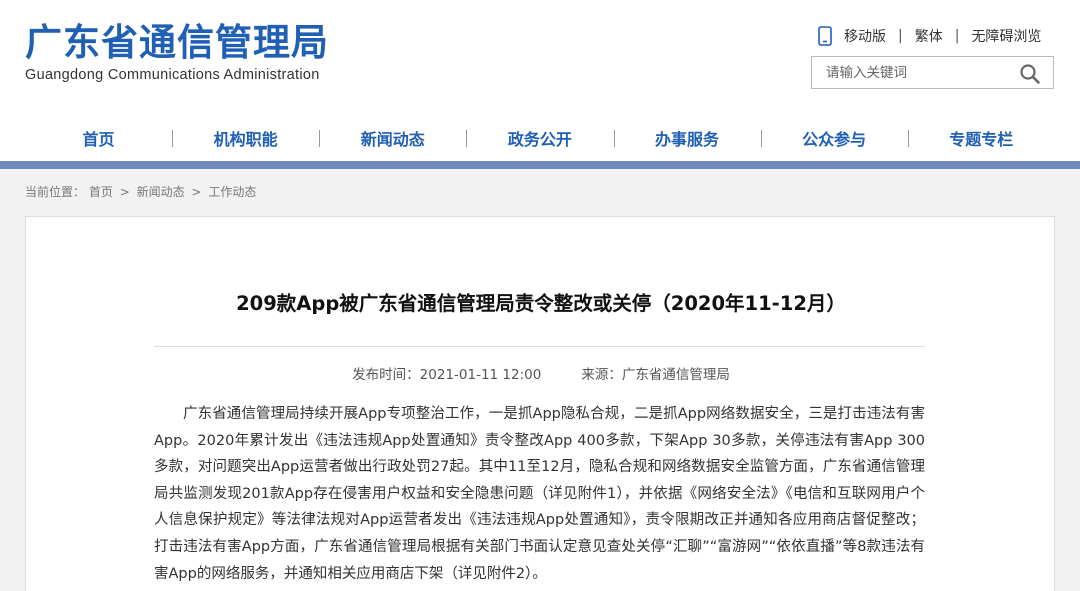  I want to click on site-logo-title: 广东省通信管理局, so click(177, 43).